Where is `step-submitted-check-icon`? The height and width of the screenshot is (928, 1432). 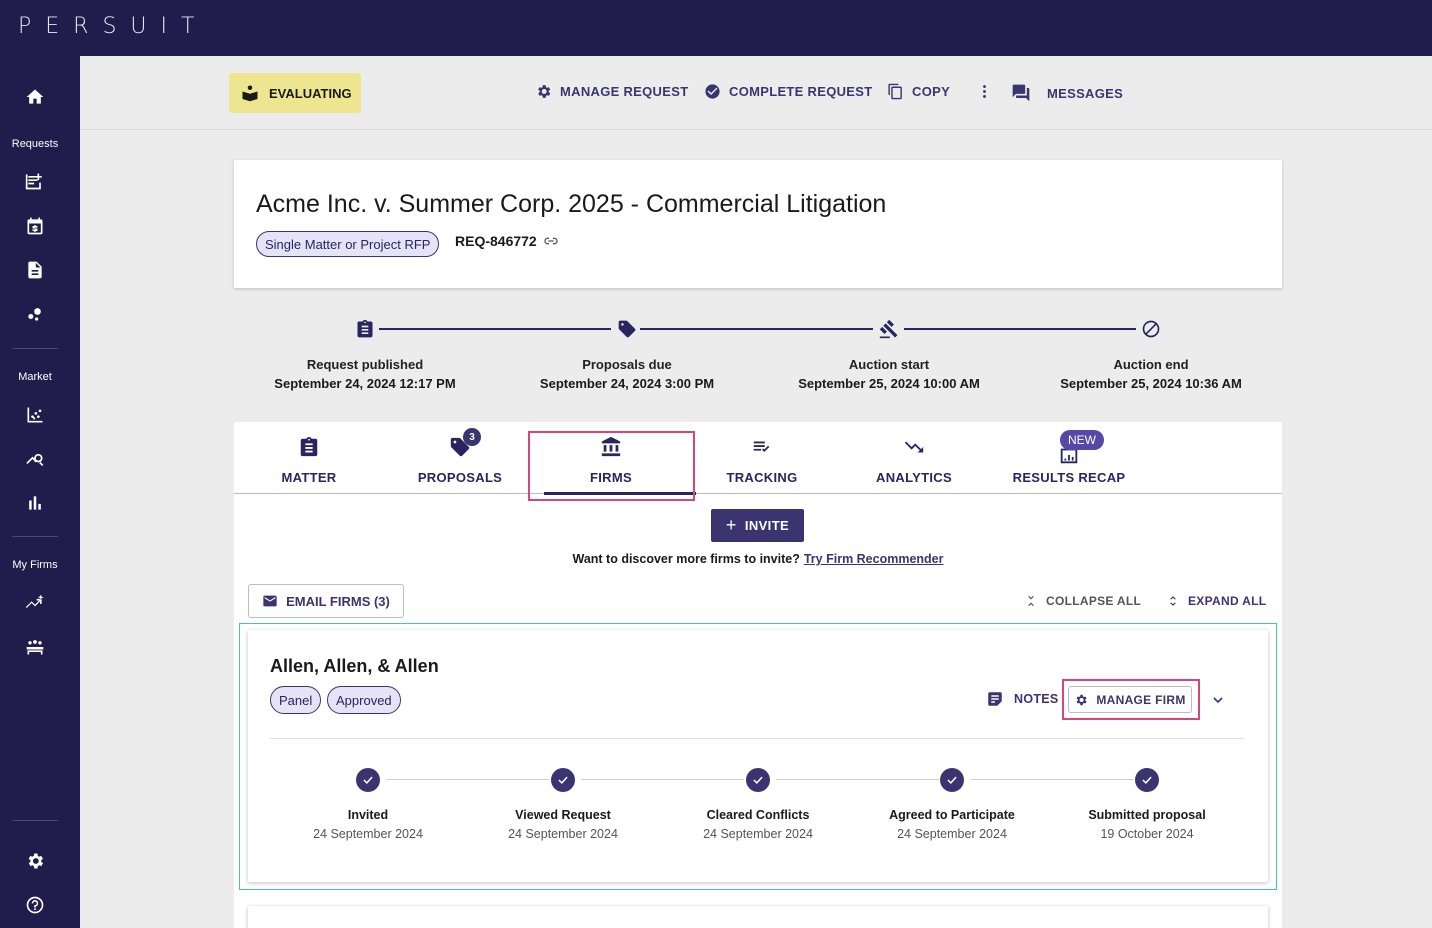 step-submitted-check-icon is located at coordinates (1147, 780).